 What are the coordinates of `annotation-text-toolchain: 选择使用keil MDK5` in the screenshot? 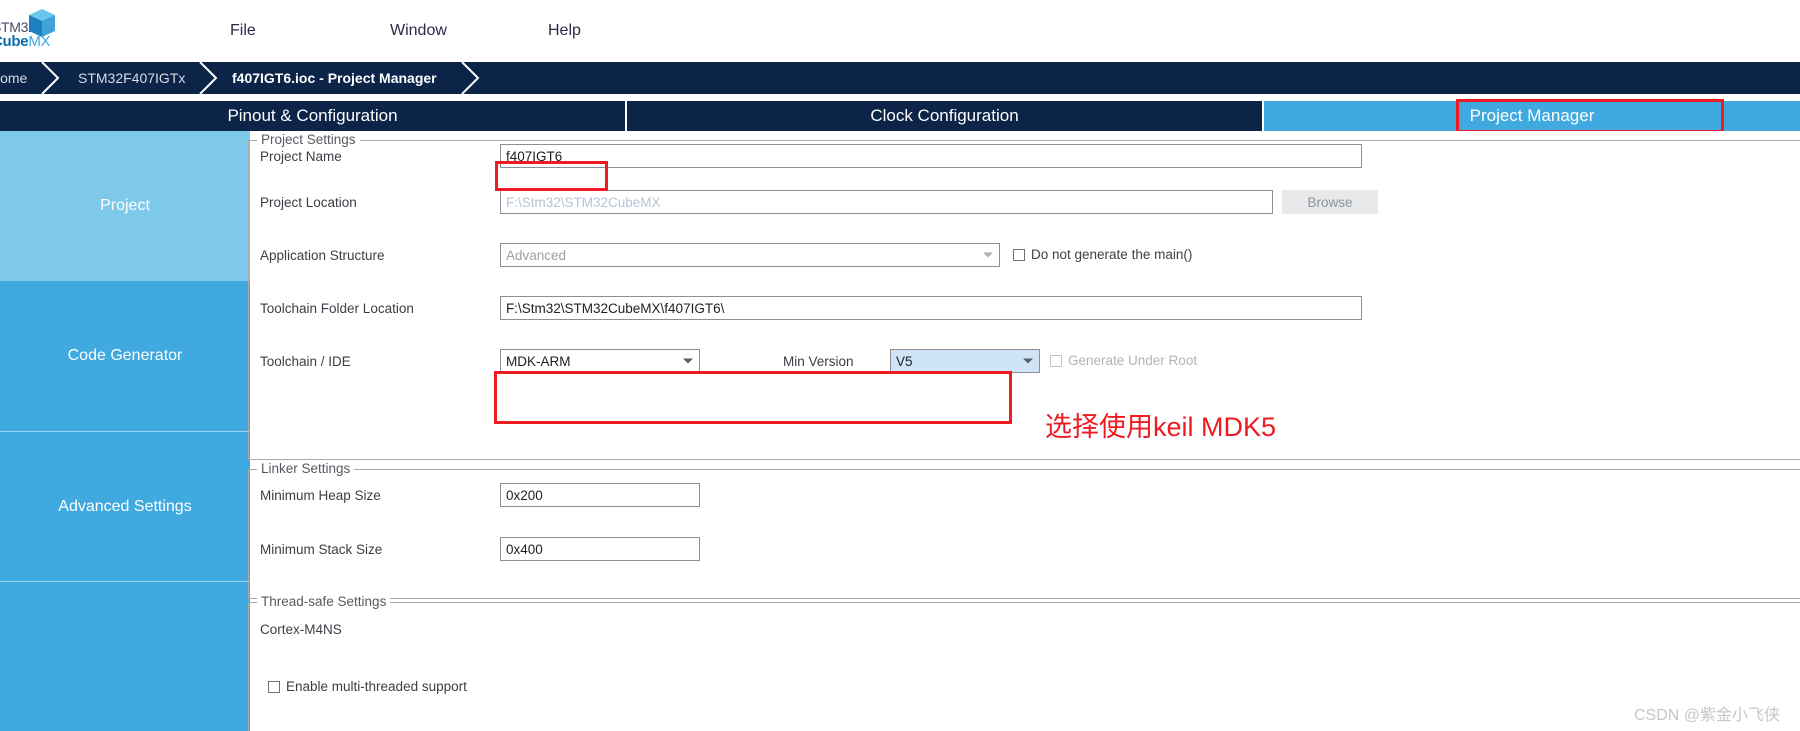 It's located at (1161, 427).